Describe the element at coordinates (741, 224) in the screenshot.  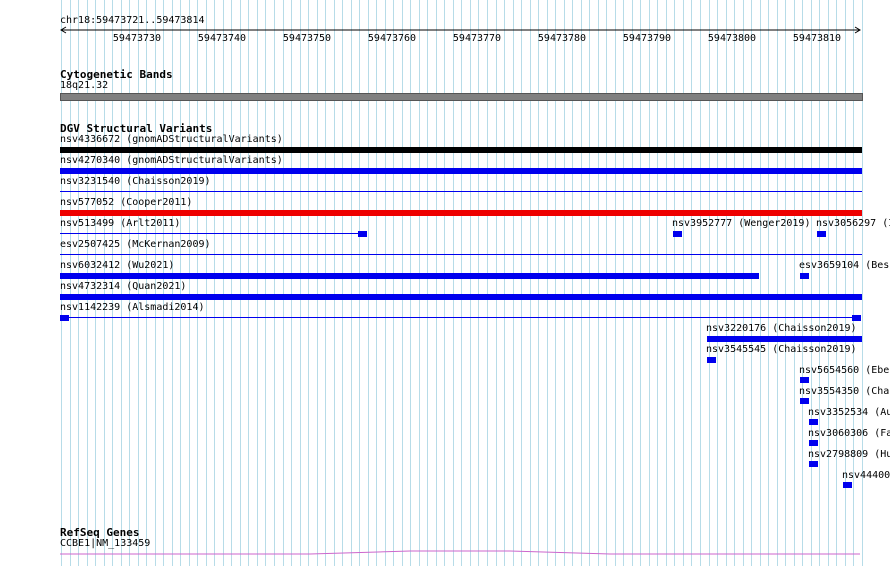
I see `feature-label: nsv3952777 (Wenger2019)` at that location.